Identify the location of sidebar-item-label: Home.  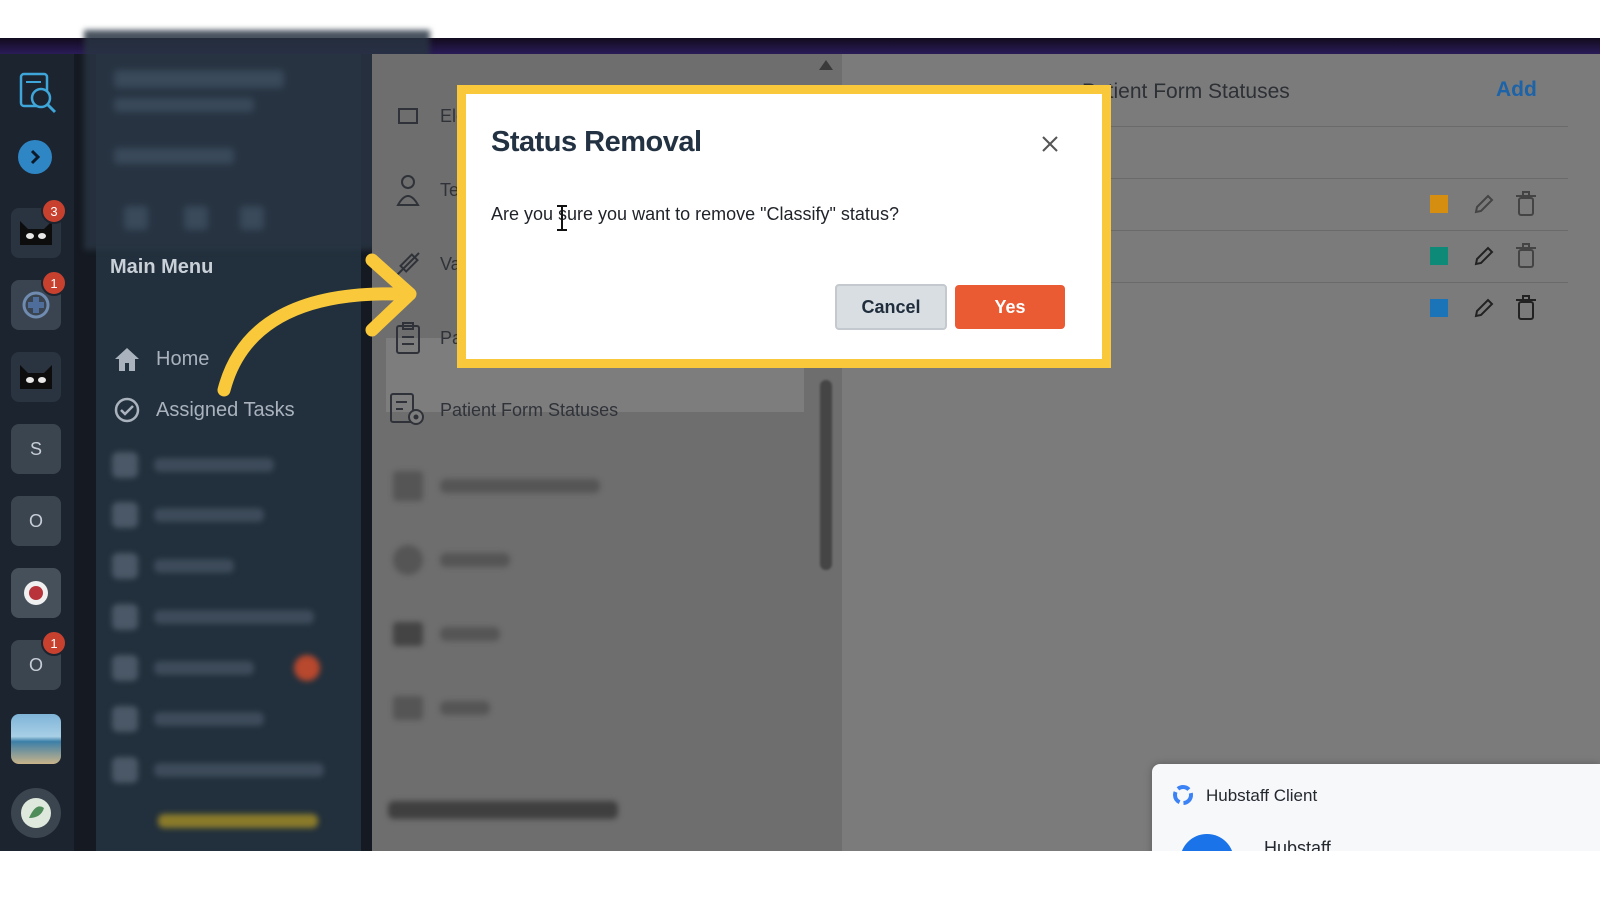
(183, 358).